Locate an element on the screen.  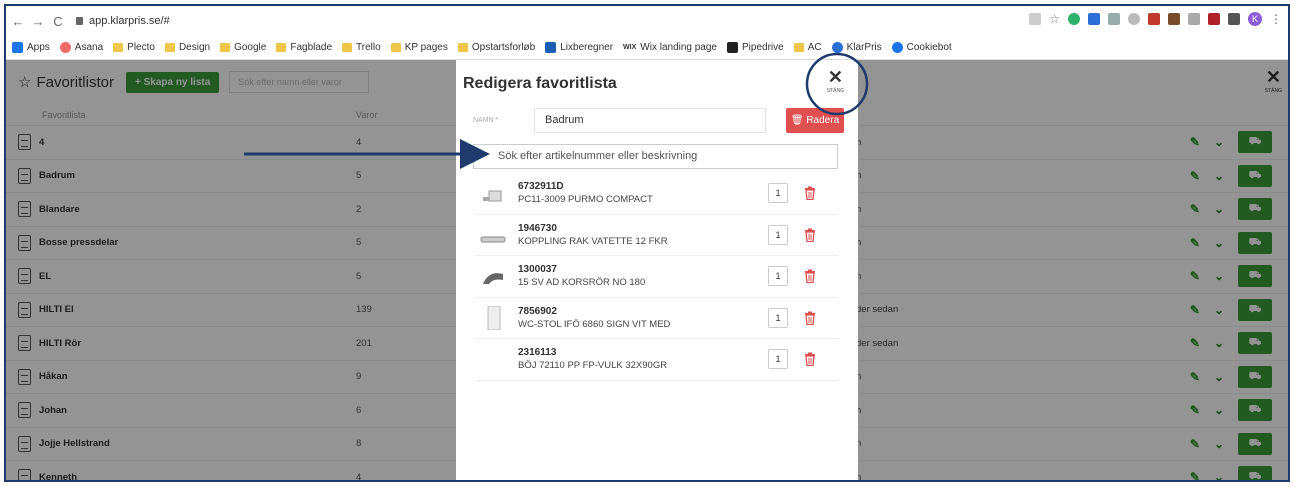
annotation-circle is located at coordinates (837, 84).